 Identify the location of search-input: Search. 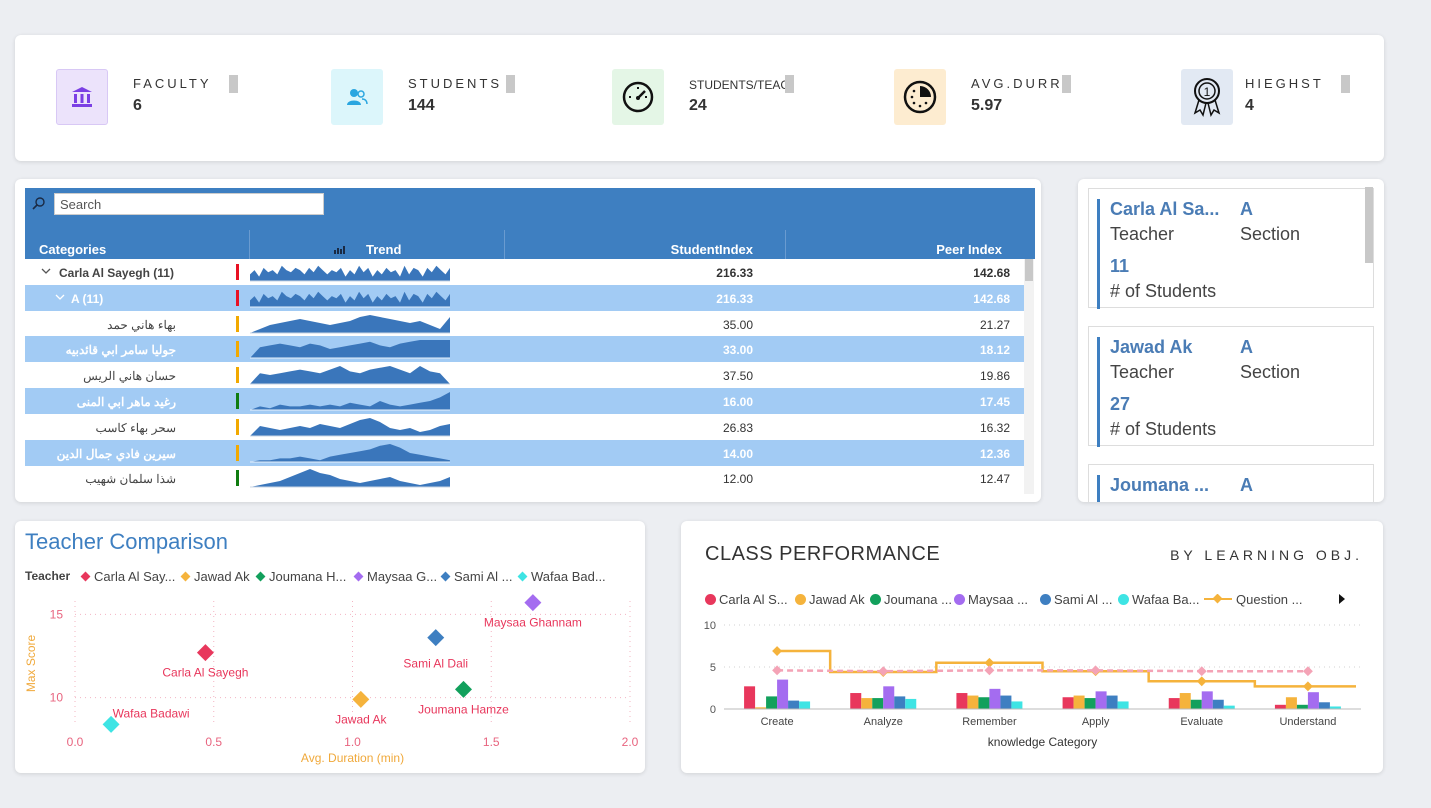
(189, 204).